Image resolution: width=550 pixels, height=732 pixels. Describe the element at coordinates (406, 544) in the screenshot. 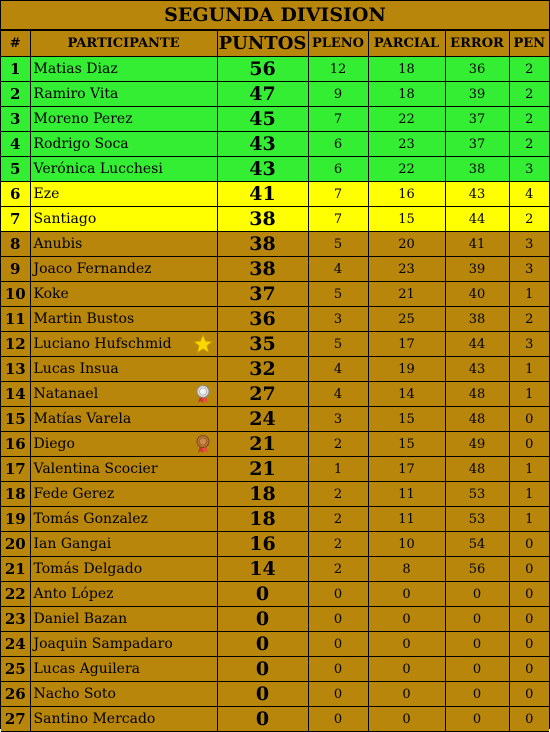

I see `parcial-cell: 10` at that location.